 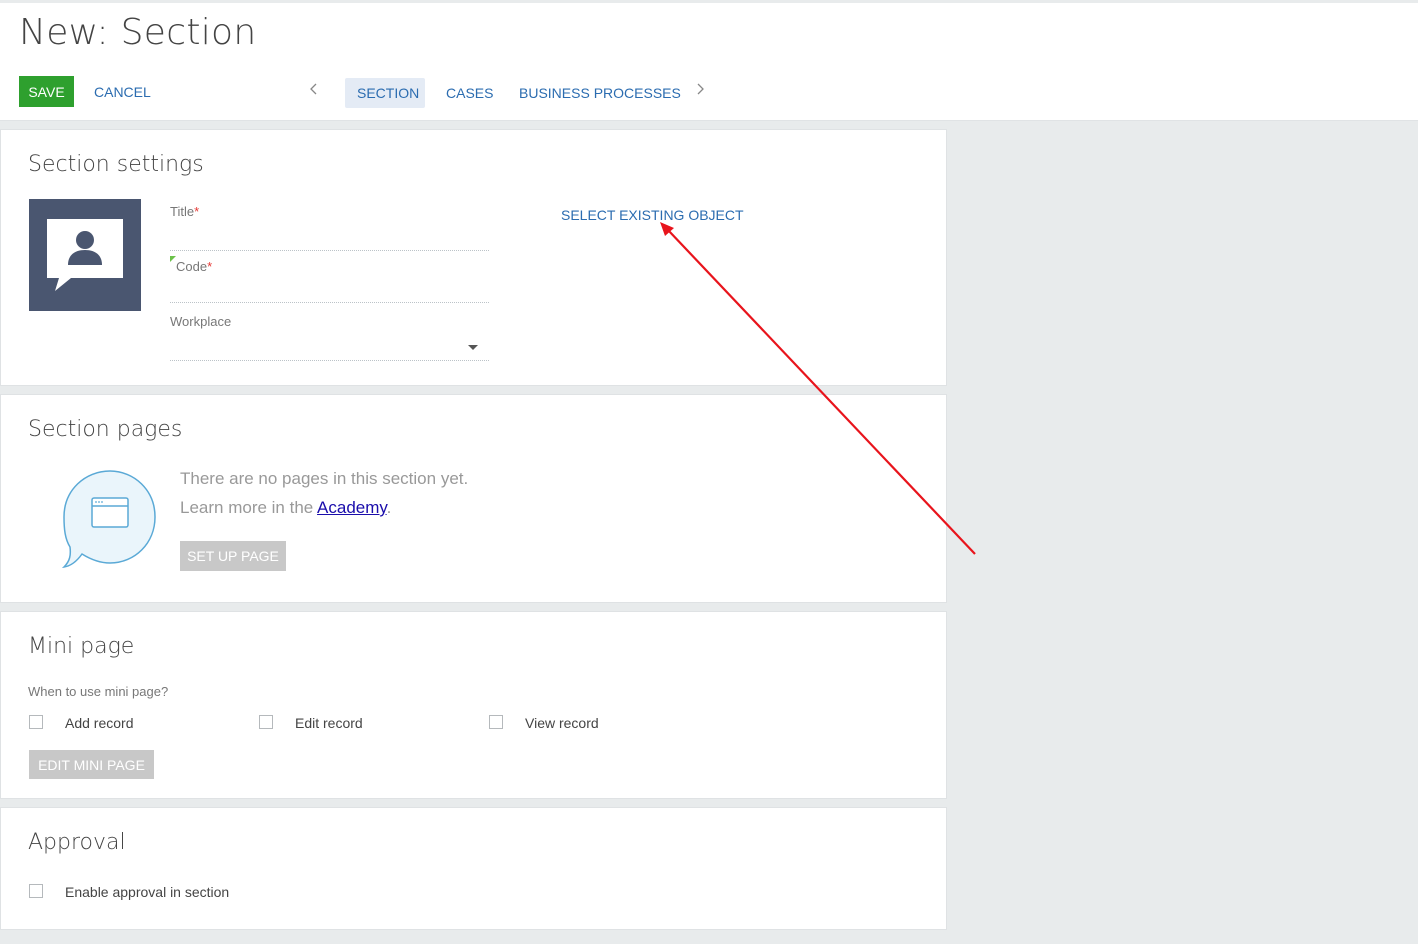 I want to click on section-avatar-icon, so click(x=85, y=255).